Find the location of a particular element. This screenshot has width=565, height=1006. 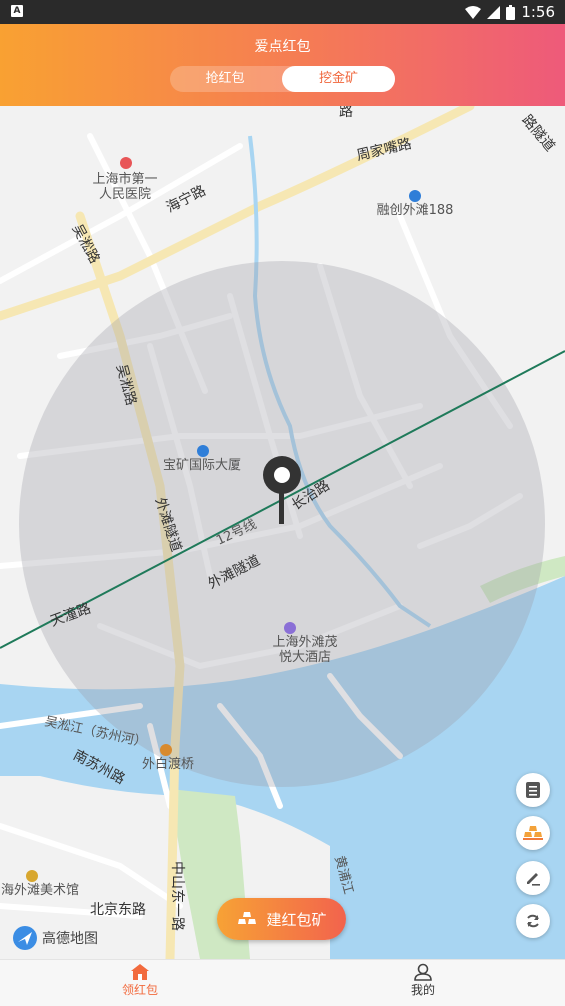

baokuang-building-label: 宝矿国际大厦 is located at coordinates (202, 465).